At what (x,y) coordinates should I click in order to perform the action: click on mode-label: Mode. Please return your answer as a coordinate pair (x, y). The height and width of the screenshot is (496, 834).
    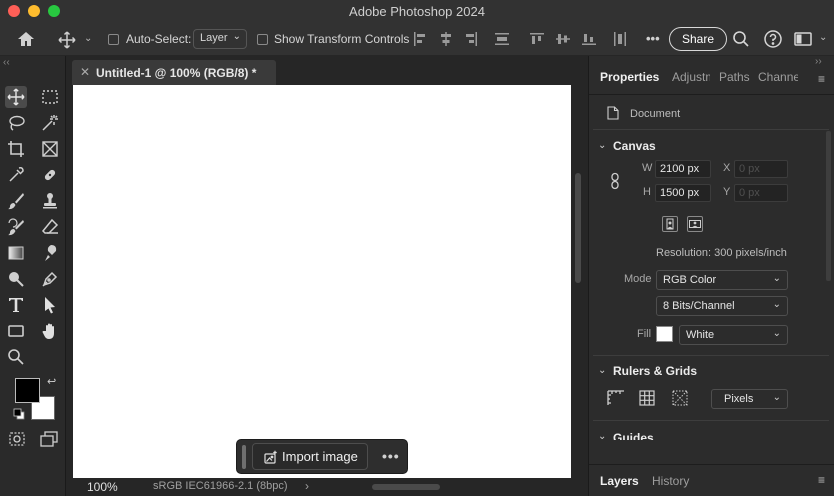
    Looking at the image, I should click on (638, 279).